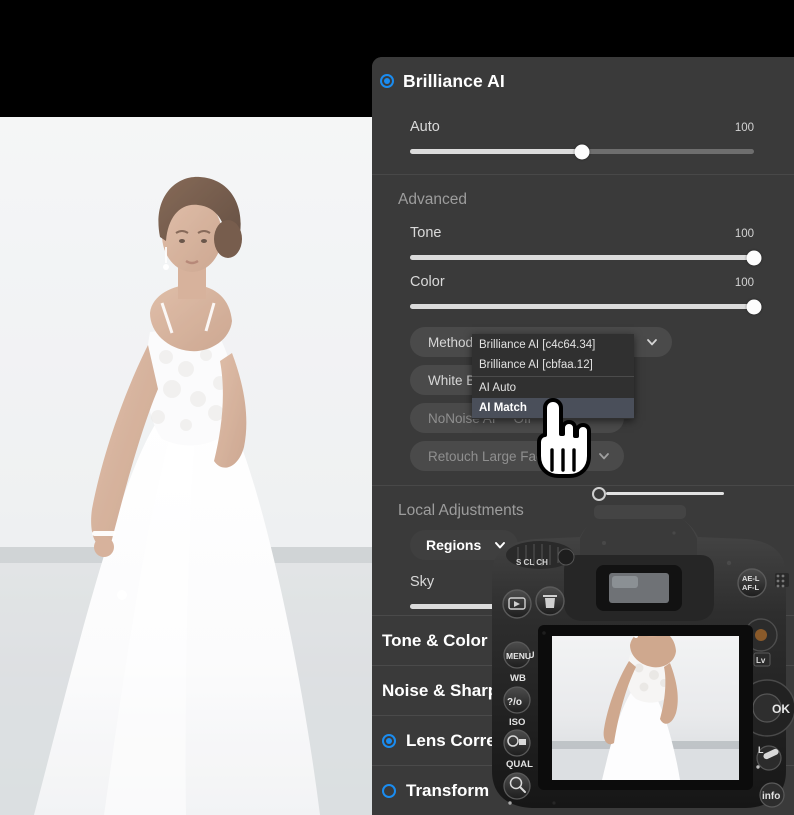 This screenshot has width=794, height=815. Describe the element at coordinates (389, 740) in the screenshot. I see `lens-corrections-radio-icon` at that location.